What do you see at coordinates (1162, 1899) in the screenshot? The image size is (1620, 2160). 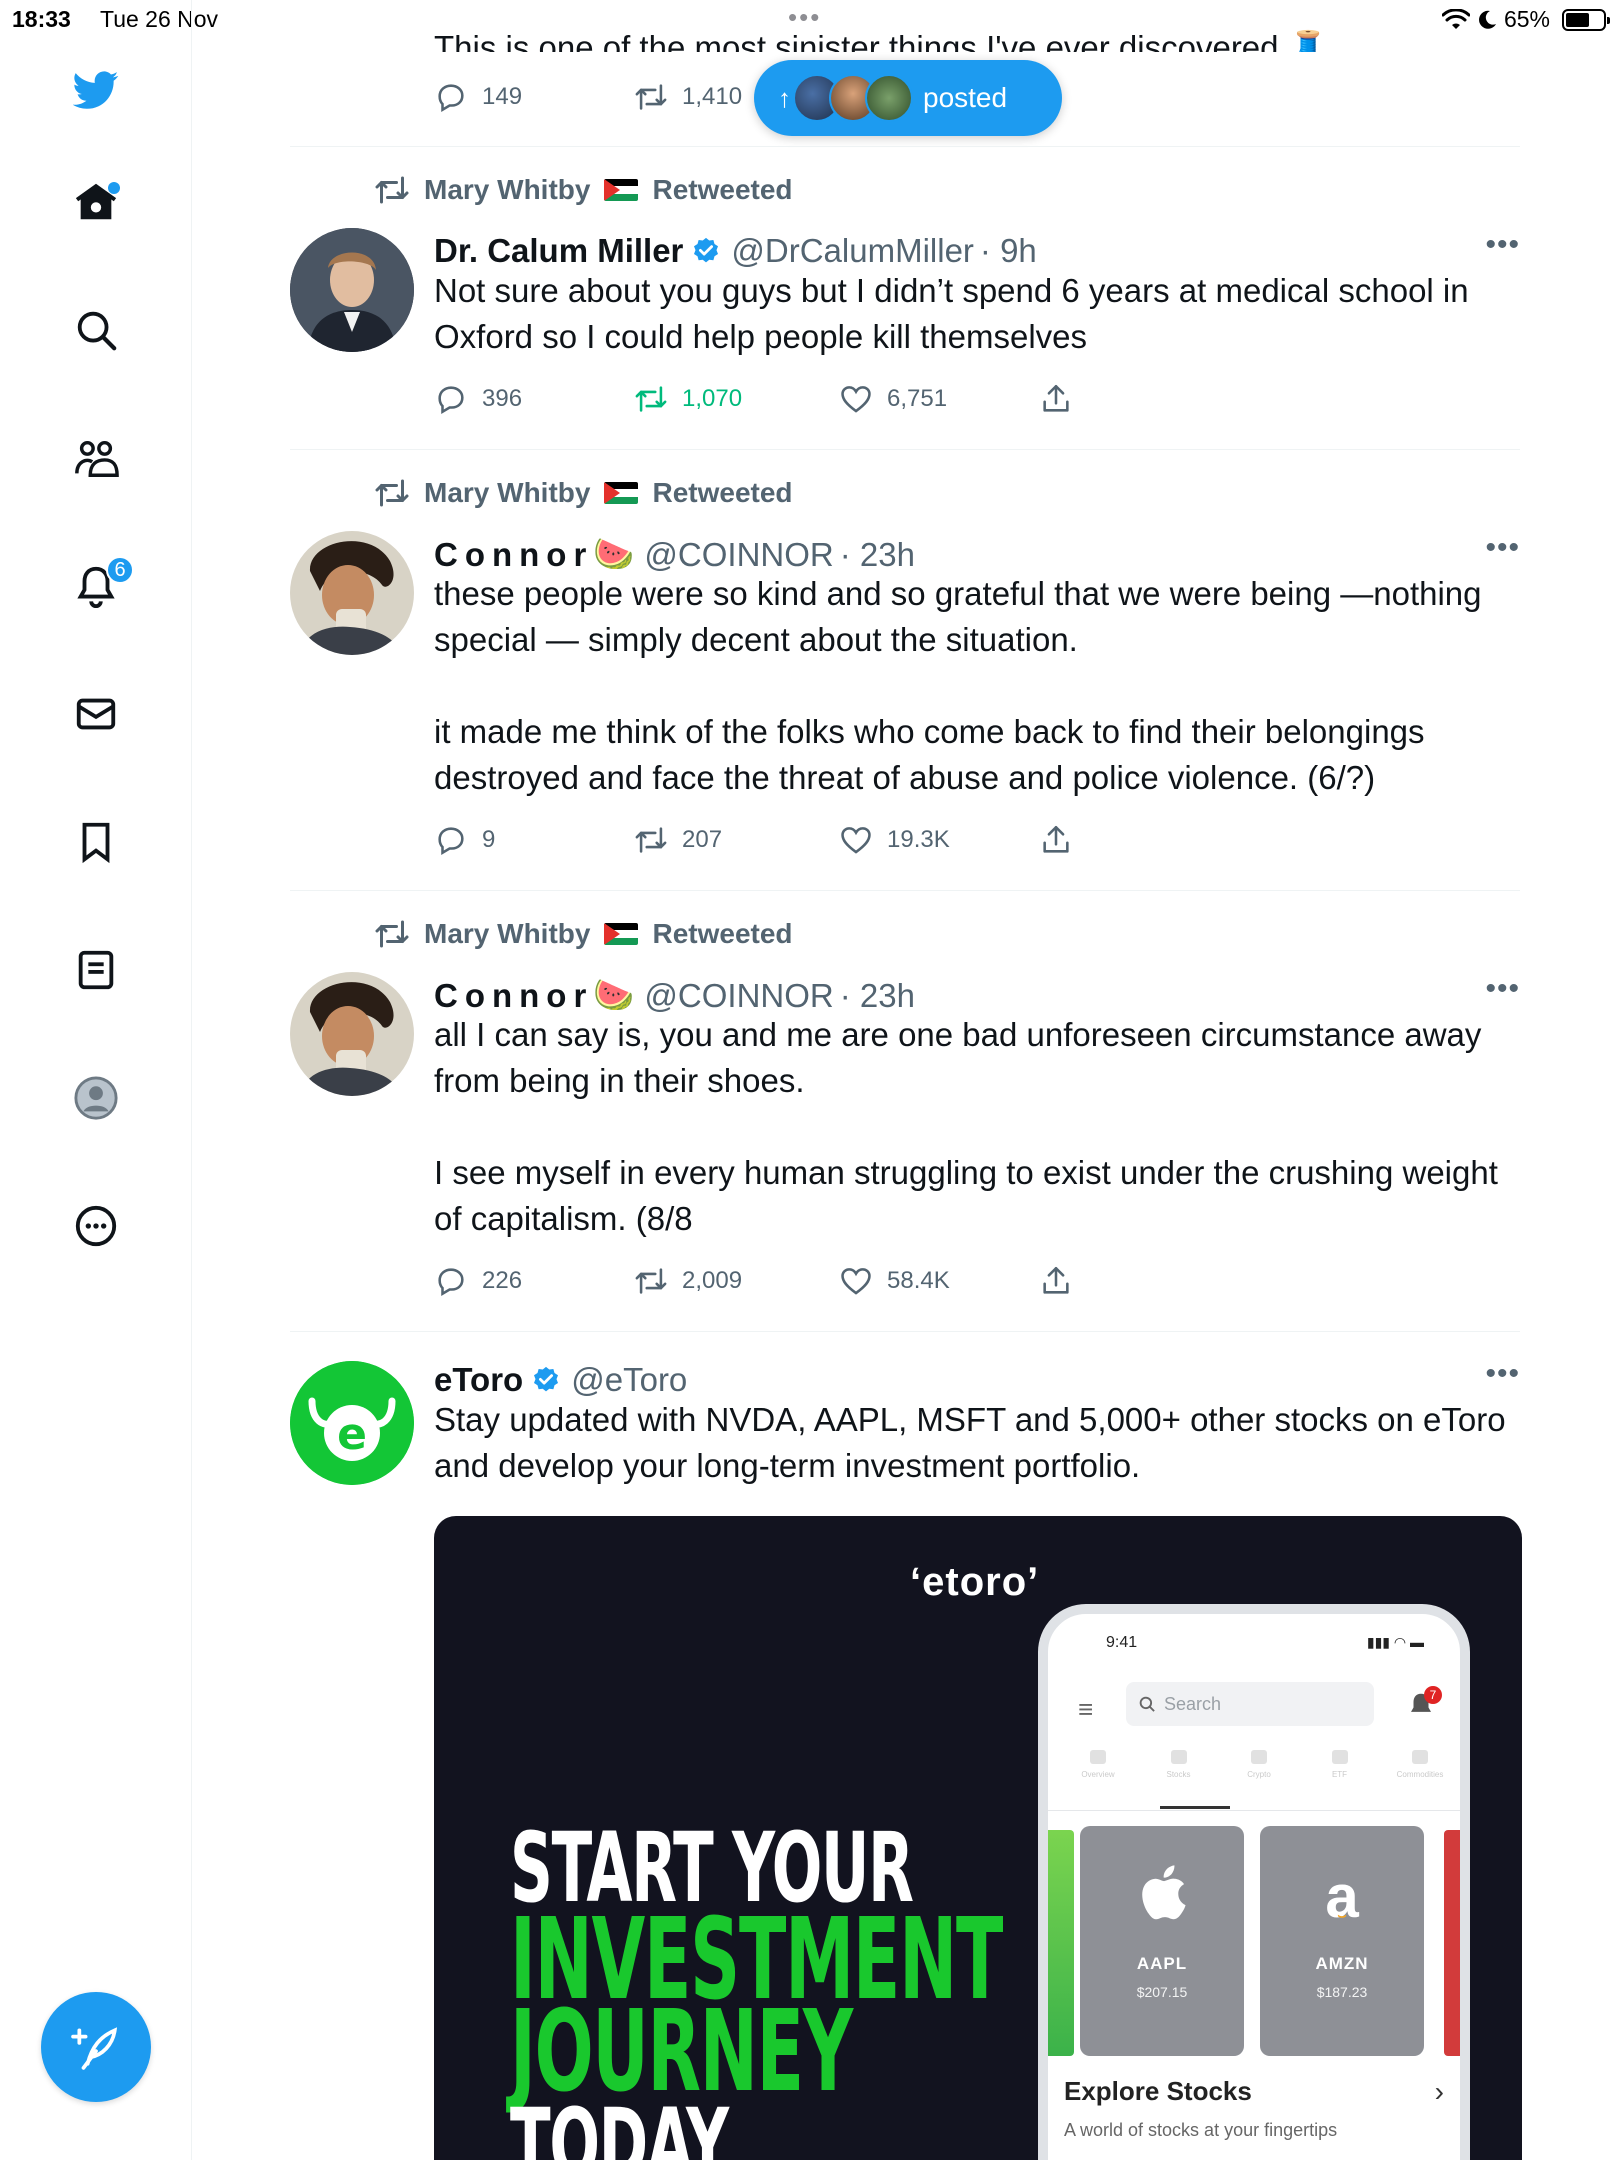 I see `apple-logo-icon` at bounding box center [1162, 1899].